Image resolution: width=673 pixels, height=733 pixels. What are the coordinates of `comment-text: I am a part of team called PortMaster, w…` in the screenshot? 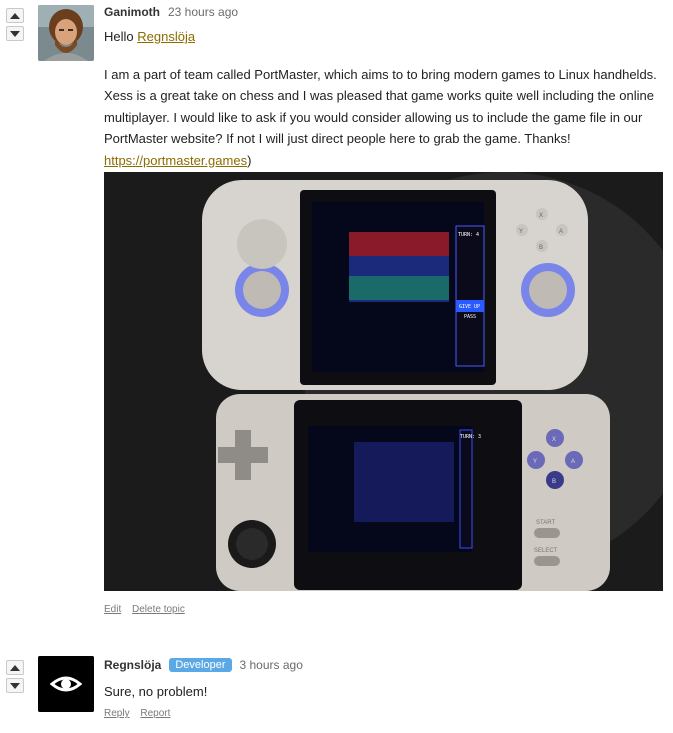 It's located at (380, 106).